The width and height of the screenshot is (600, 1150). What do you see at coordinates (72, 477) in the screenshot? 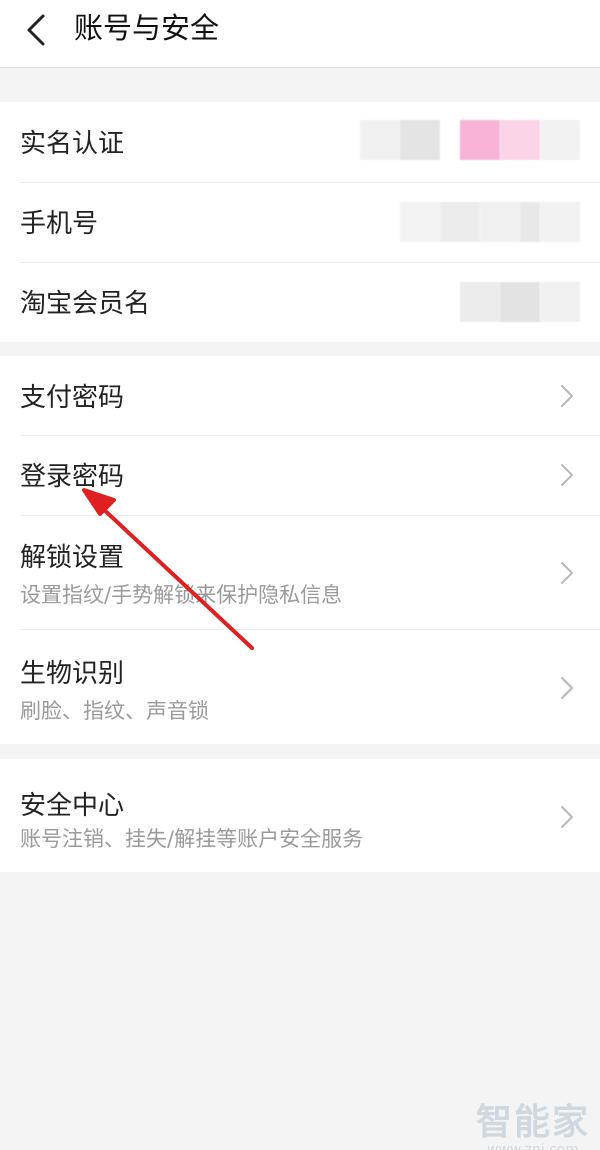
I see `login-password-label: 登录密码` at bounding box center [72, 477].